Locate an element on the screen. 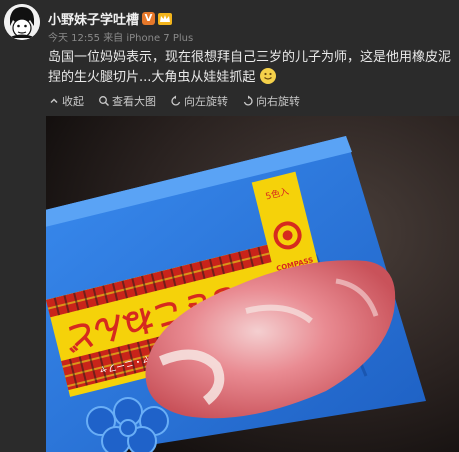  rotate-left-button: 向左旋转 is located at coordinates (199, 101).